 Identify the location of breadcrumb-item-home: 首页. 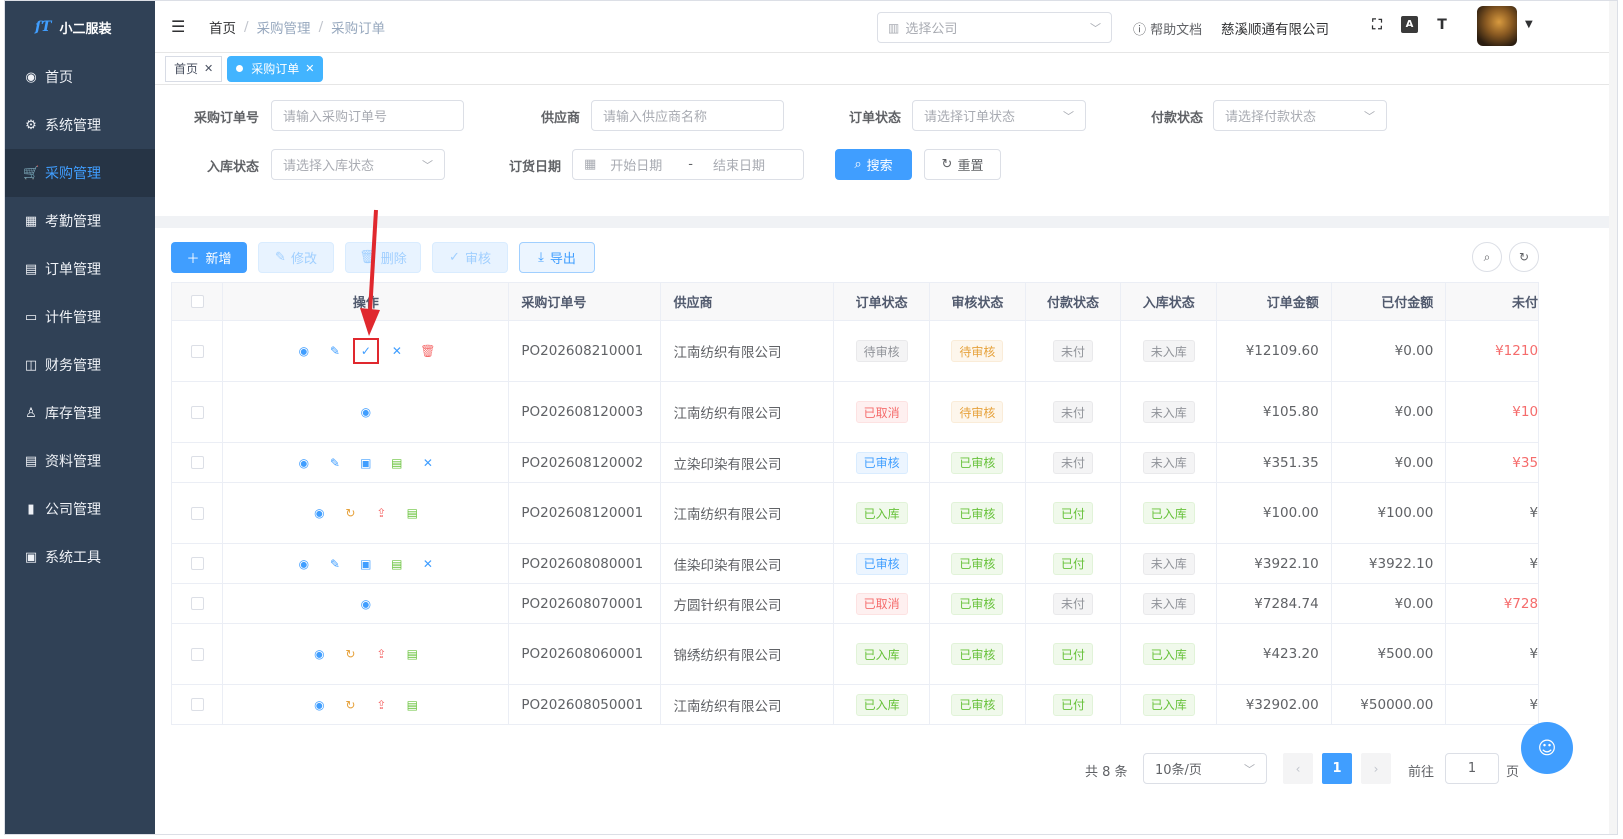
(222, 27).